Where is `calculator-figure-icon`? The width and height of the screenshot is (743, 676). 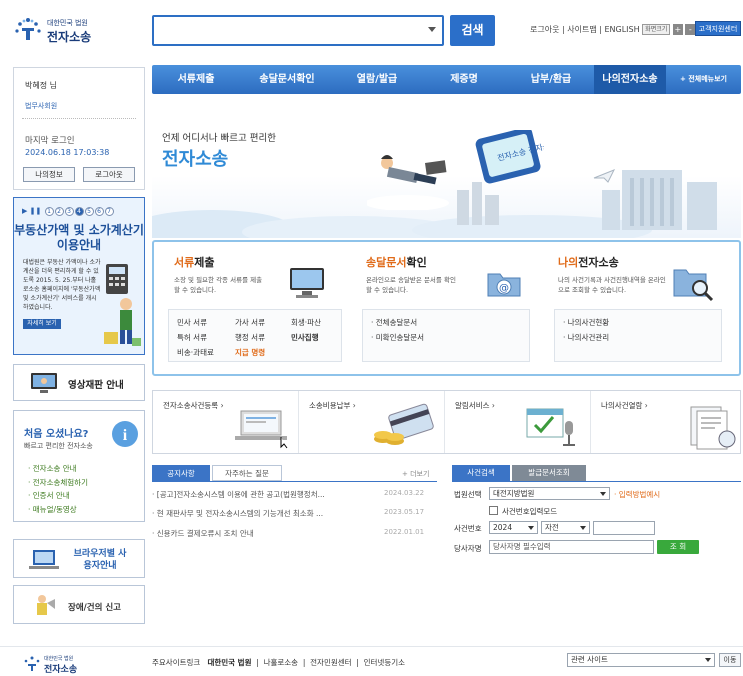
calculator-figure-icon is located at coordinates (122, 305).